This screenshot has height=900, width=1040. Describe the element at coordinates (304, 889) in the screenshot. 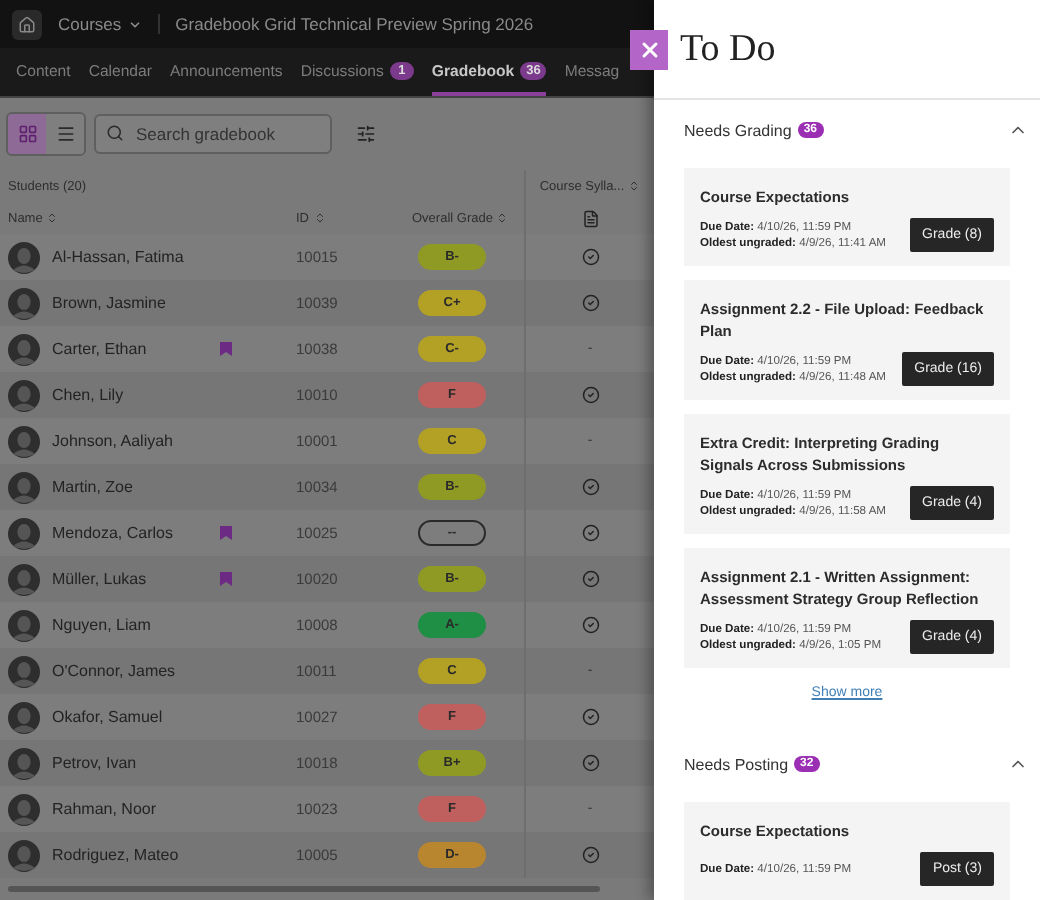

I see `scrollbar` at that location.